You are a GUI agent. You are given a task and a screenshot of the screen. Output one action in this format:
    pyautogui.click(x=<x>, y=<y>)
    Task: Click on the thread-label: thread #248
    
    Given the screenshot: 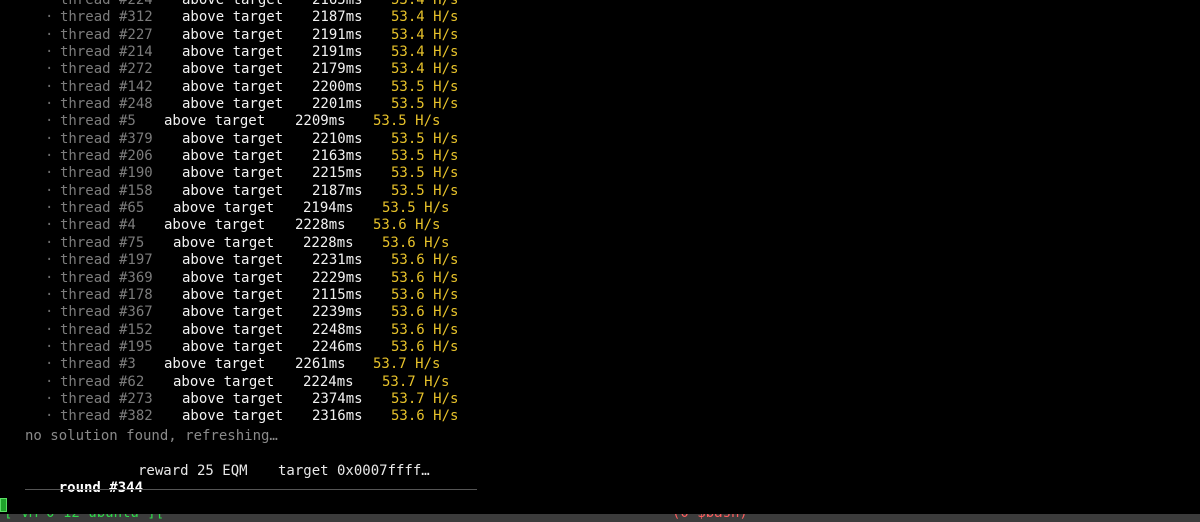 What is the action you would take?
    pyautogui.click(x=106, y=104)
    